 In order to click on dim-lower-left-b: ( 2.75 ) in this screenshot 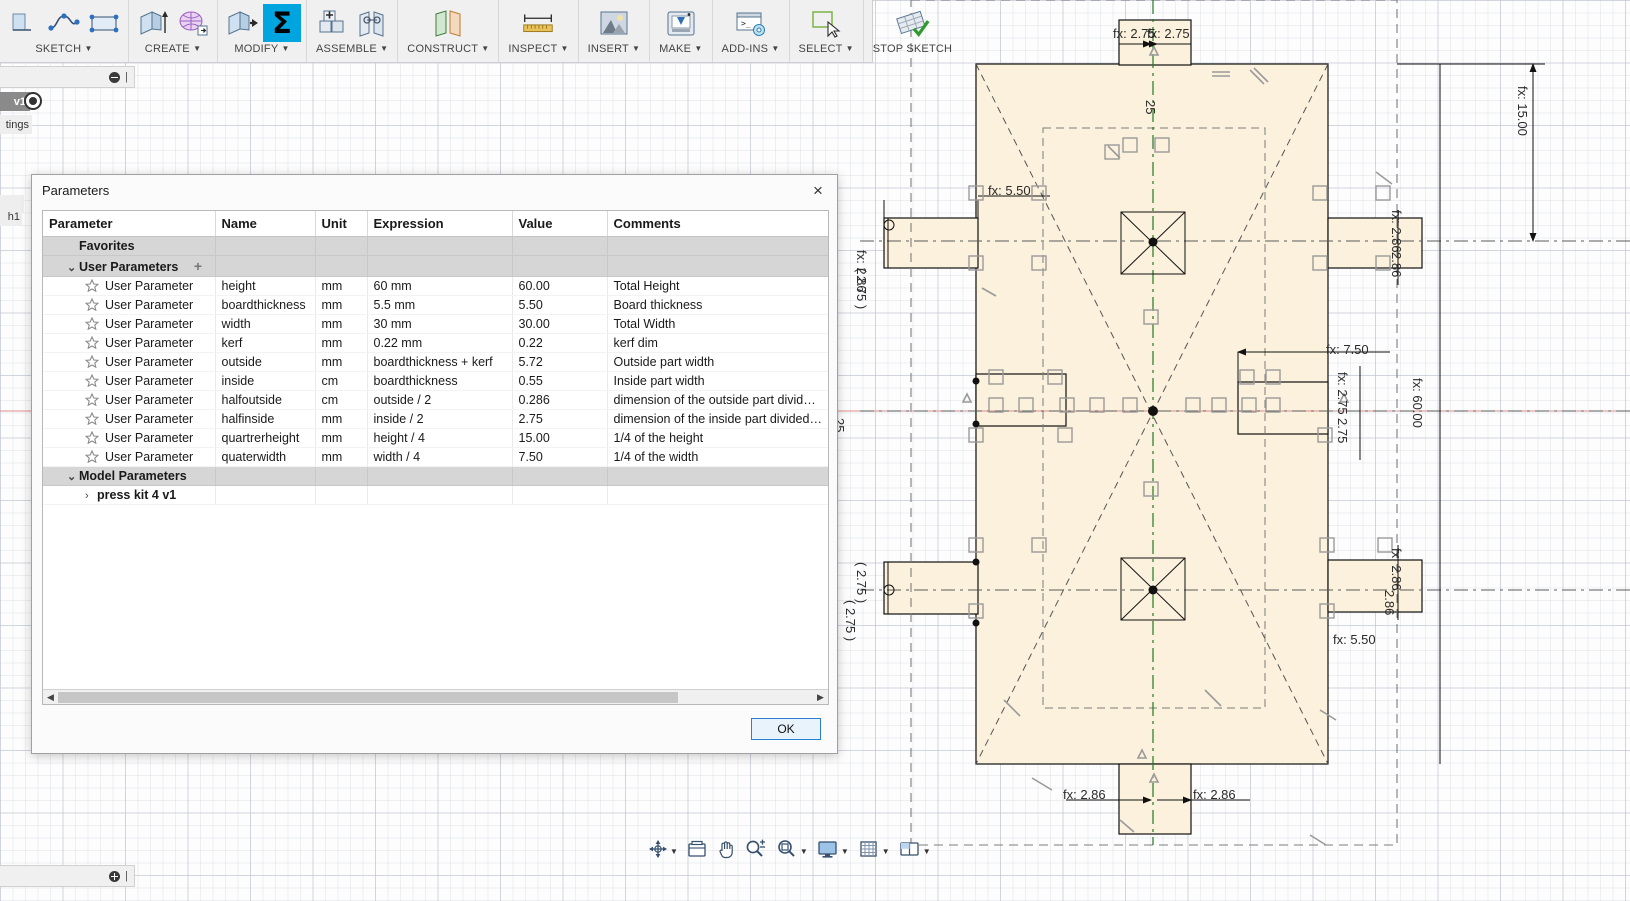, I will do `click(850, 620)`.